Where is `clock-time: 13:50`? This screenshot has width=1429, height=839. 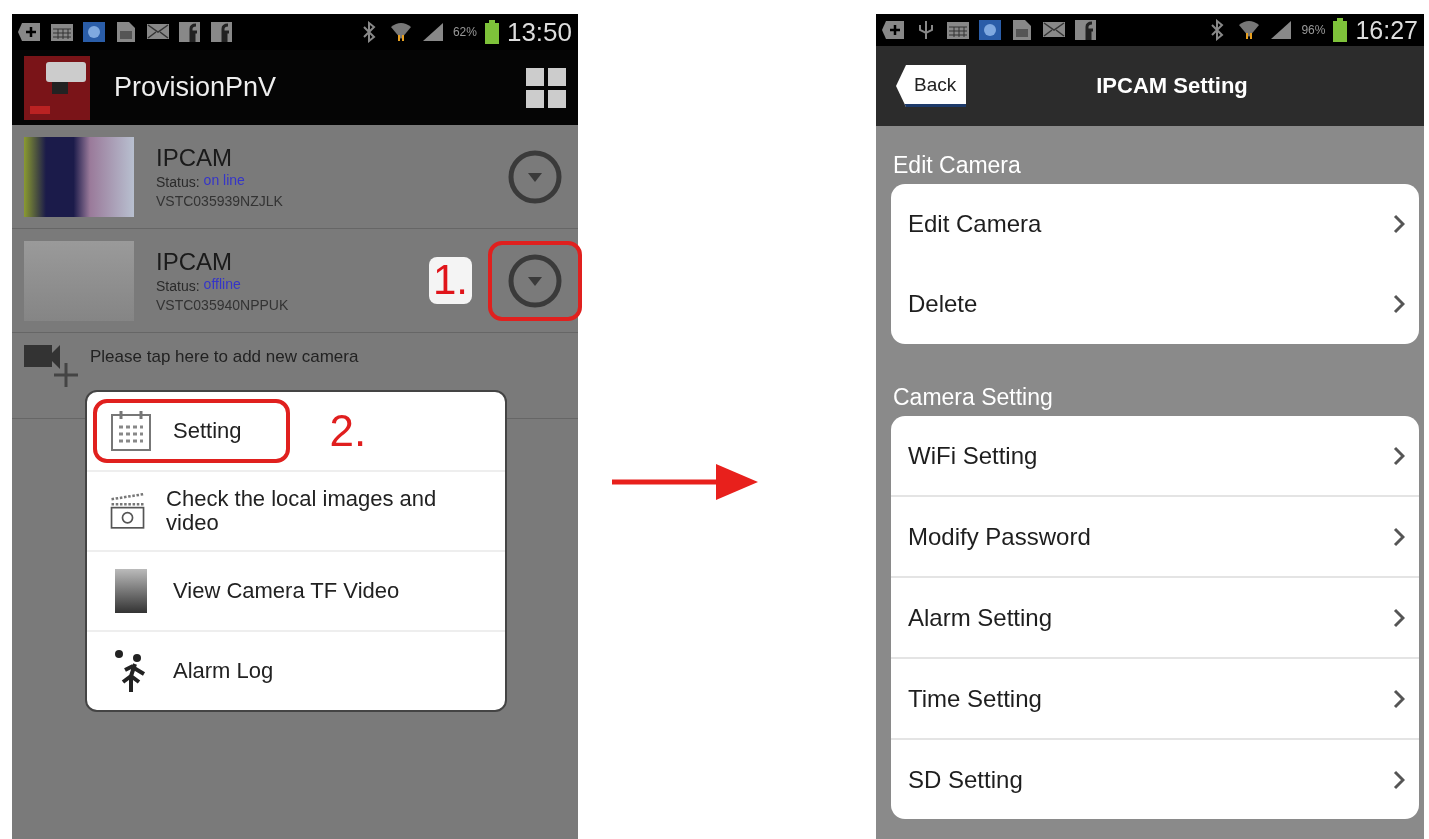 clock-time: 13:50 is located at coordinates (539, 32).